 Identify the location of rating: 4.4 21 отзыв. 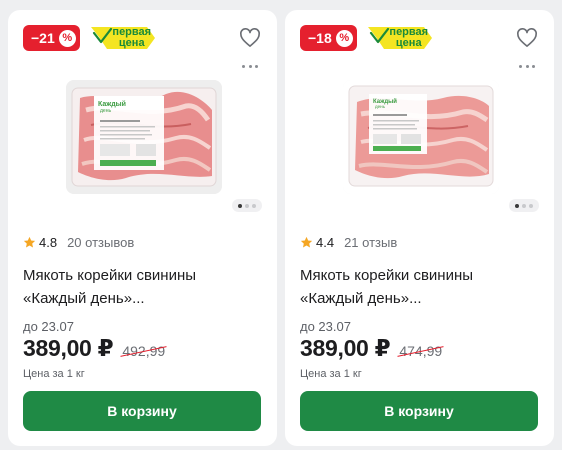
(348, 242).